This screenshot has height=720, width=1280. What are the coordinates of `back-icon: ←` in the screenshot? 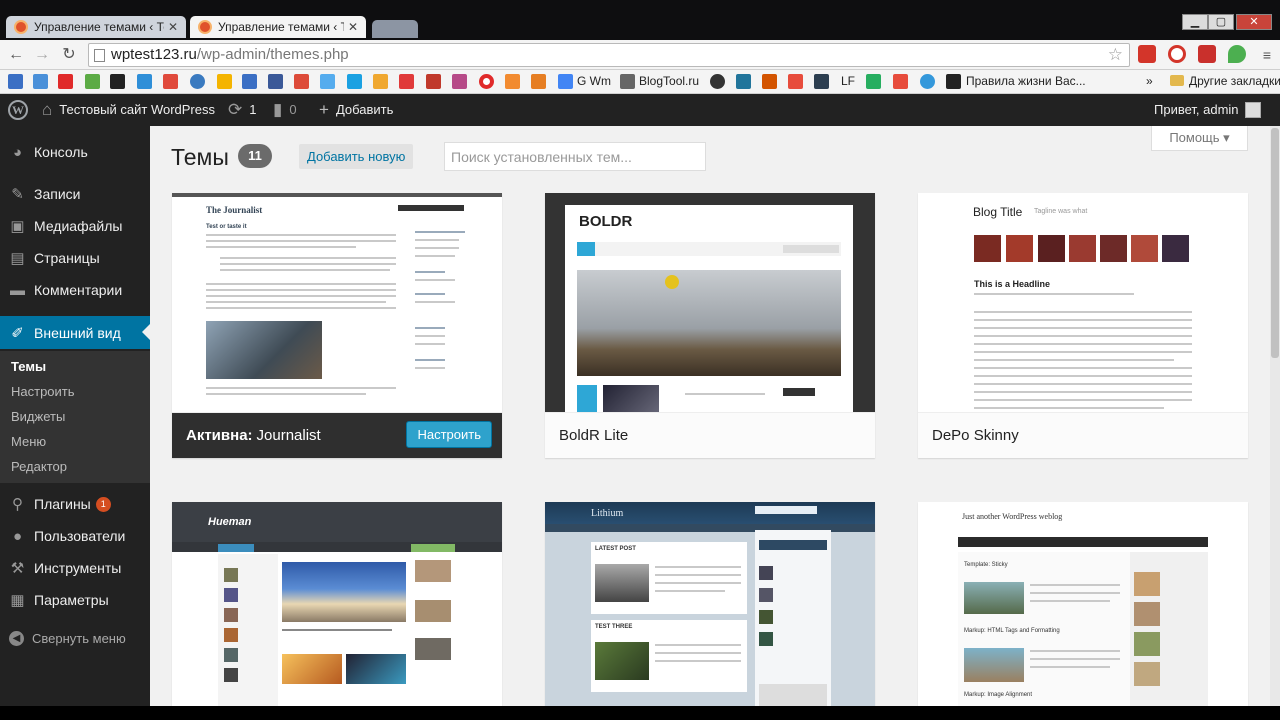 It's located at (16, 55).